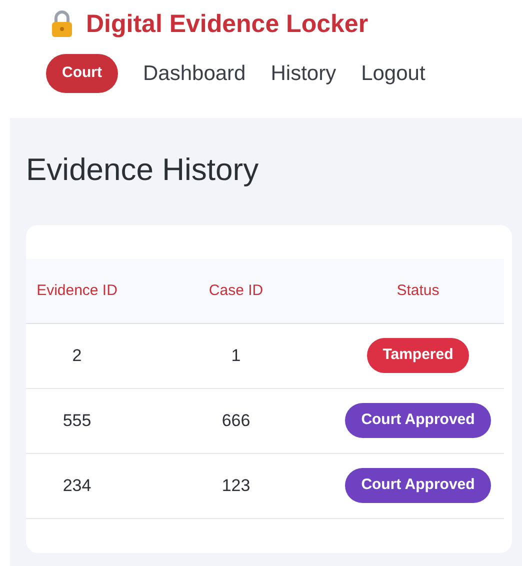  I want to click on app-title: Digital Evidence Locker, so click(227, 24).